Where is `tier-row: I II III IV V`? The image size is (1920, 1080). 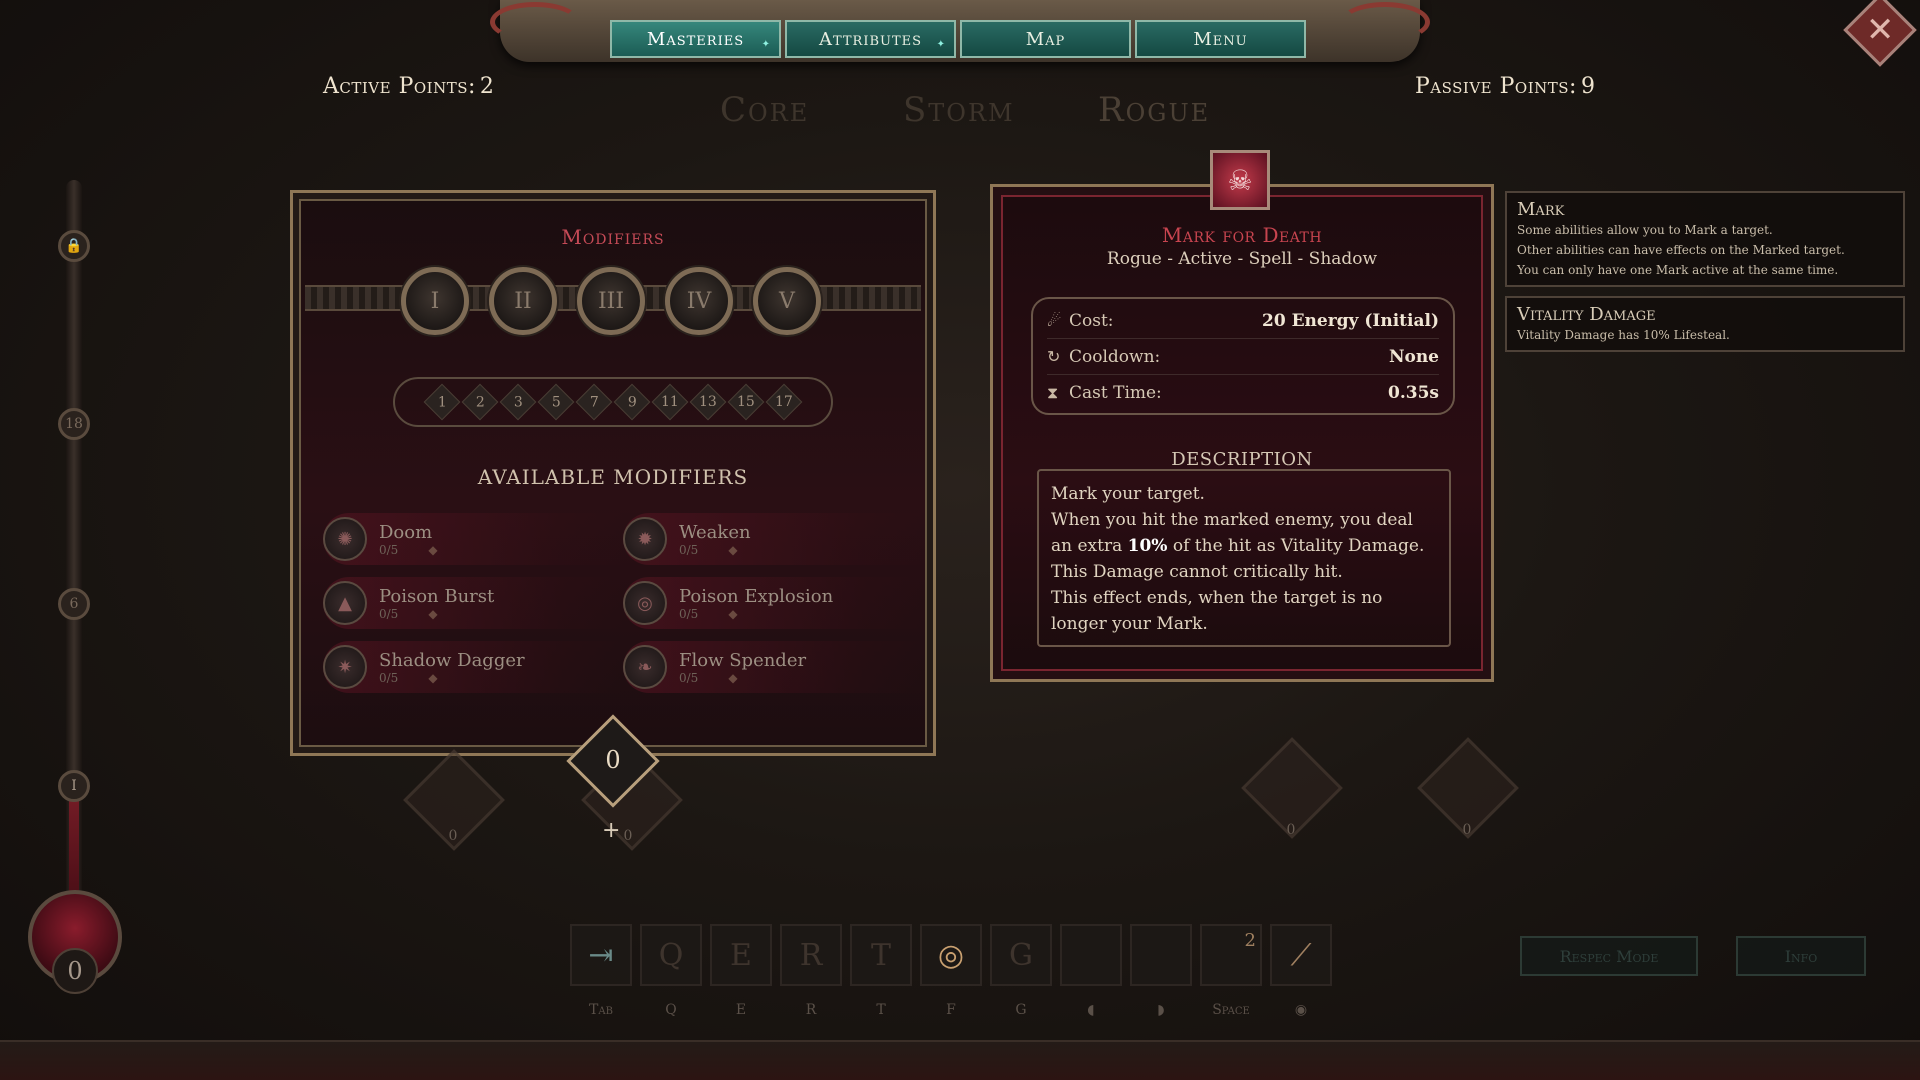
tier-row: I II III IV V is located at coordinates (611, 301).